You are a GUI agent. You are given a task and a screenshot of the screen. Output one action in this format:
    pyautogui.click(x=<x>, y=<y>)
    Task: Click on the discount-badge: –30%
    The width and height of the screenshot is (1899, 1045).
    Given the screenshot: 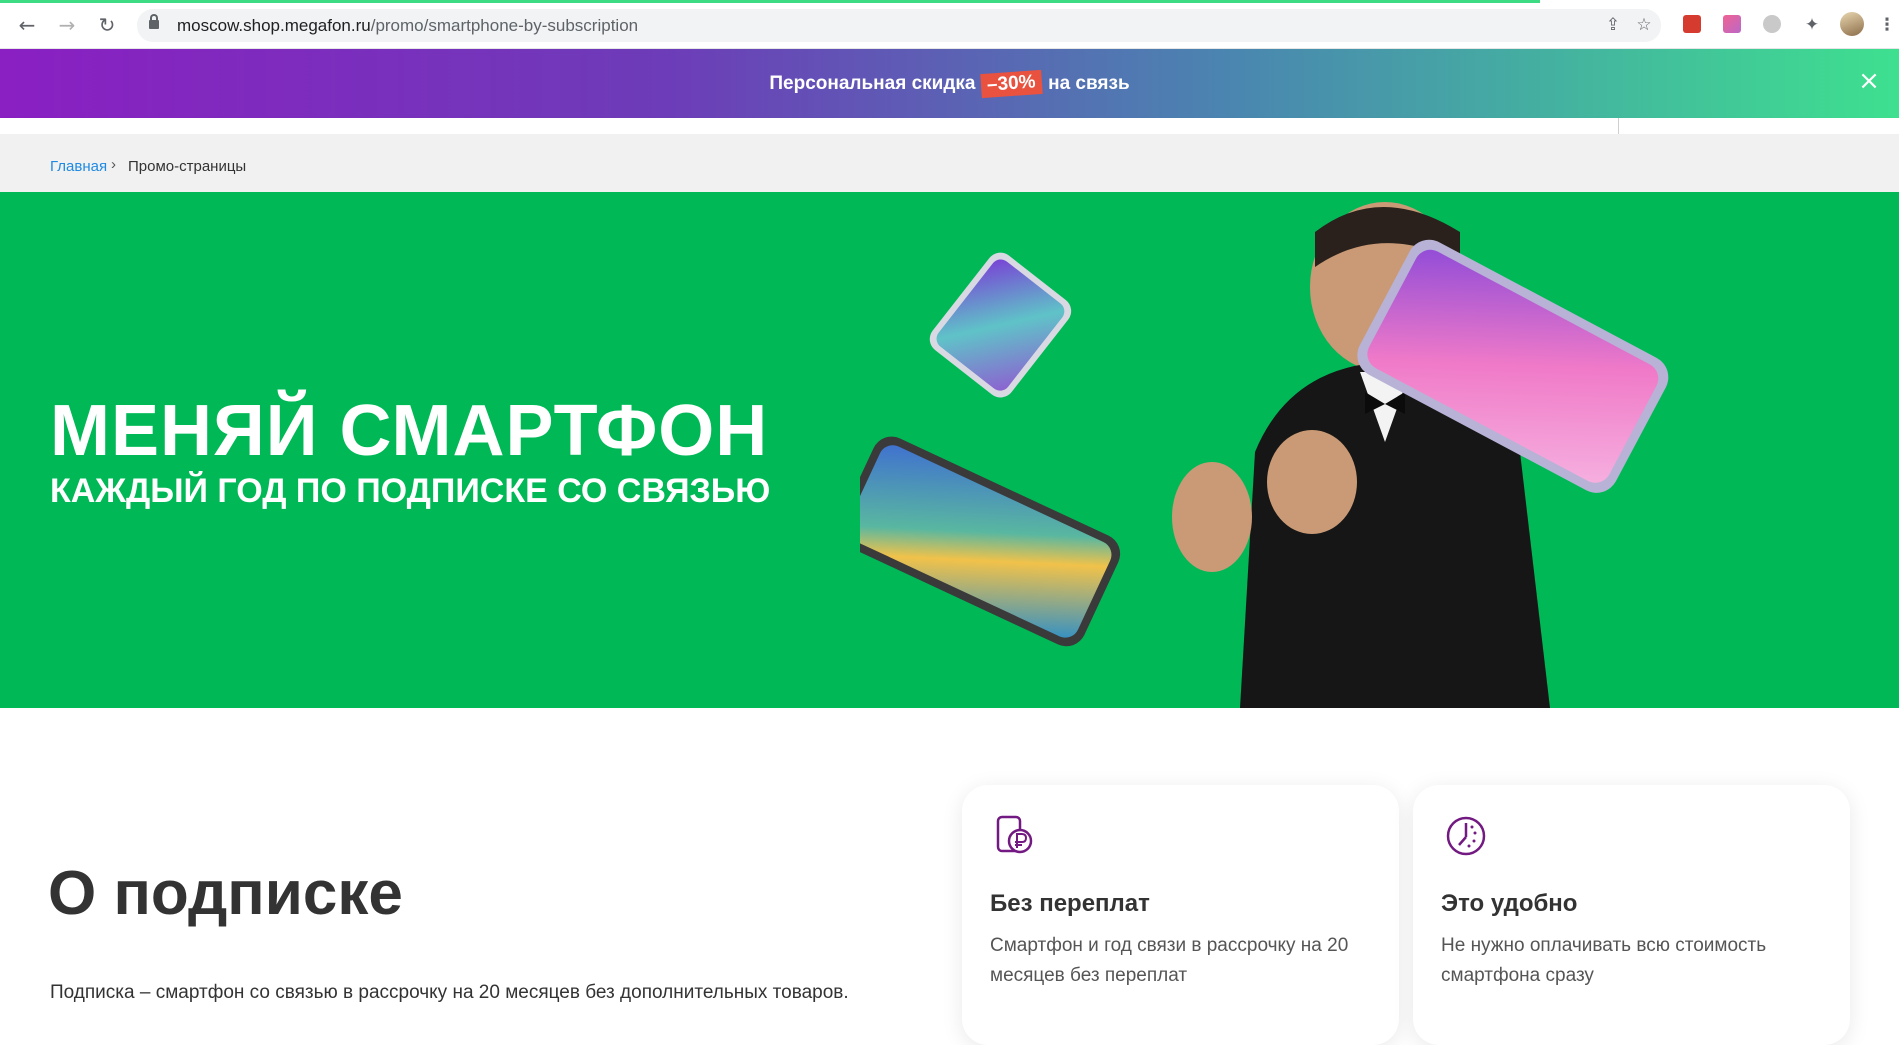 What is the action you would take?
    pyautogui.click(x=1011, y=84)
    